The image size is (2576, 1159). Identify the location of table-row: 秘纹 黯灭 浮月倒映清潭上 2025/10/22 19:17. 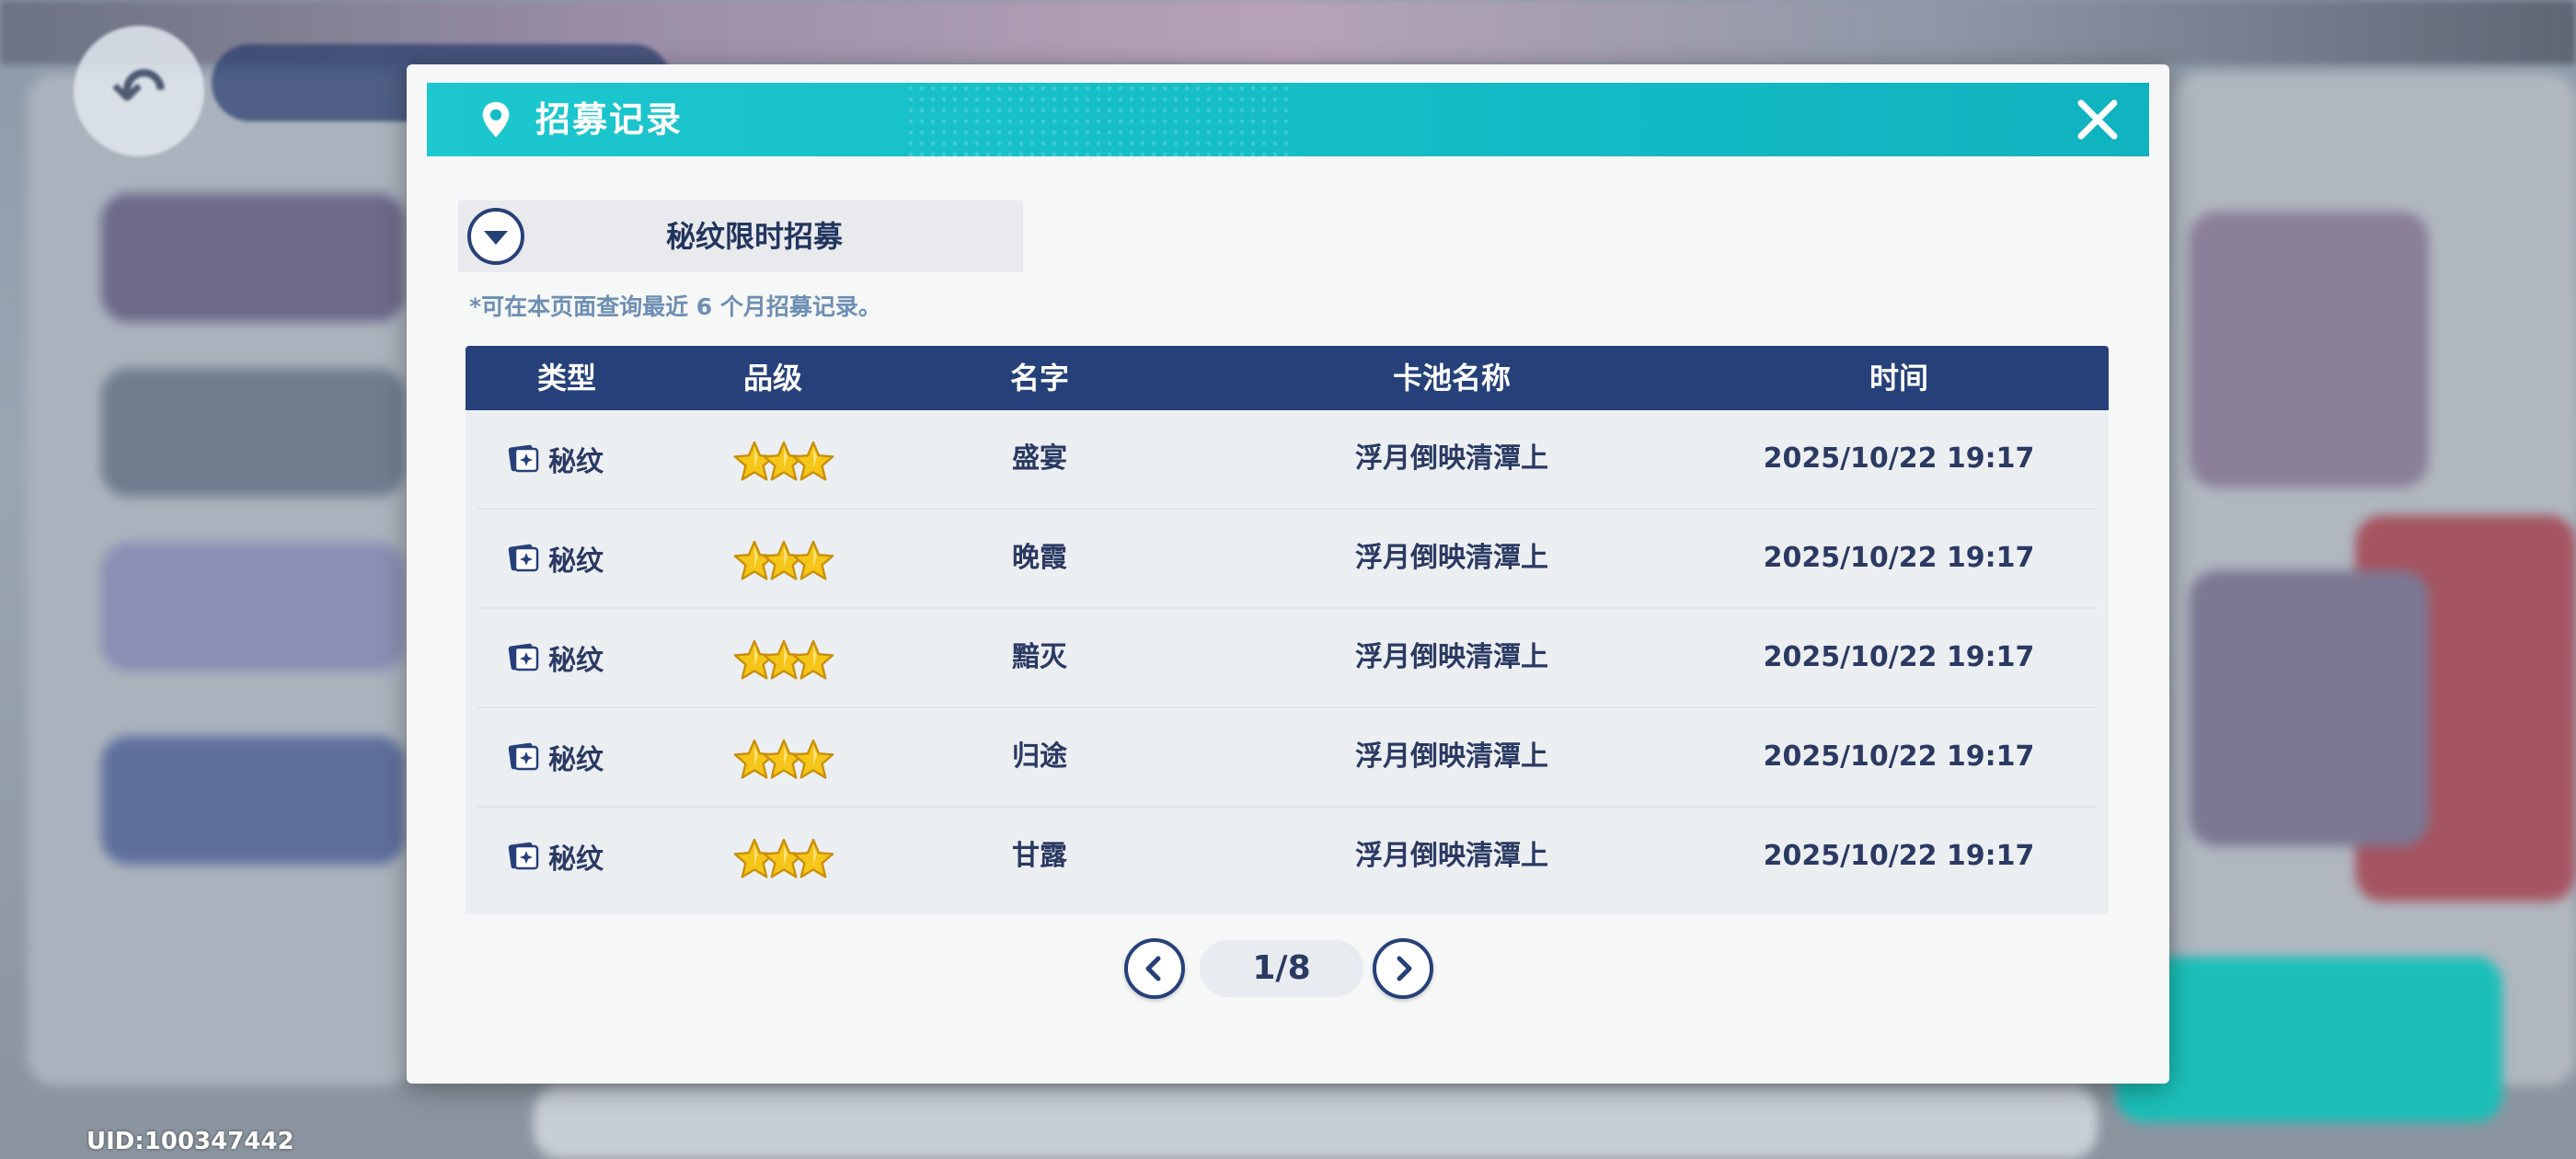
(1287, 658).